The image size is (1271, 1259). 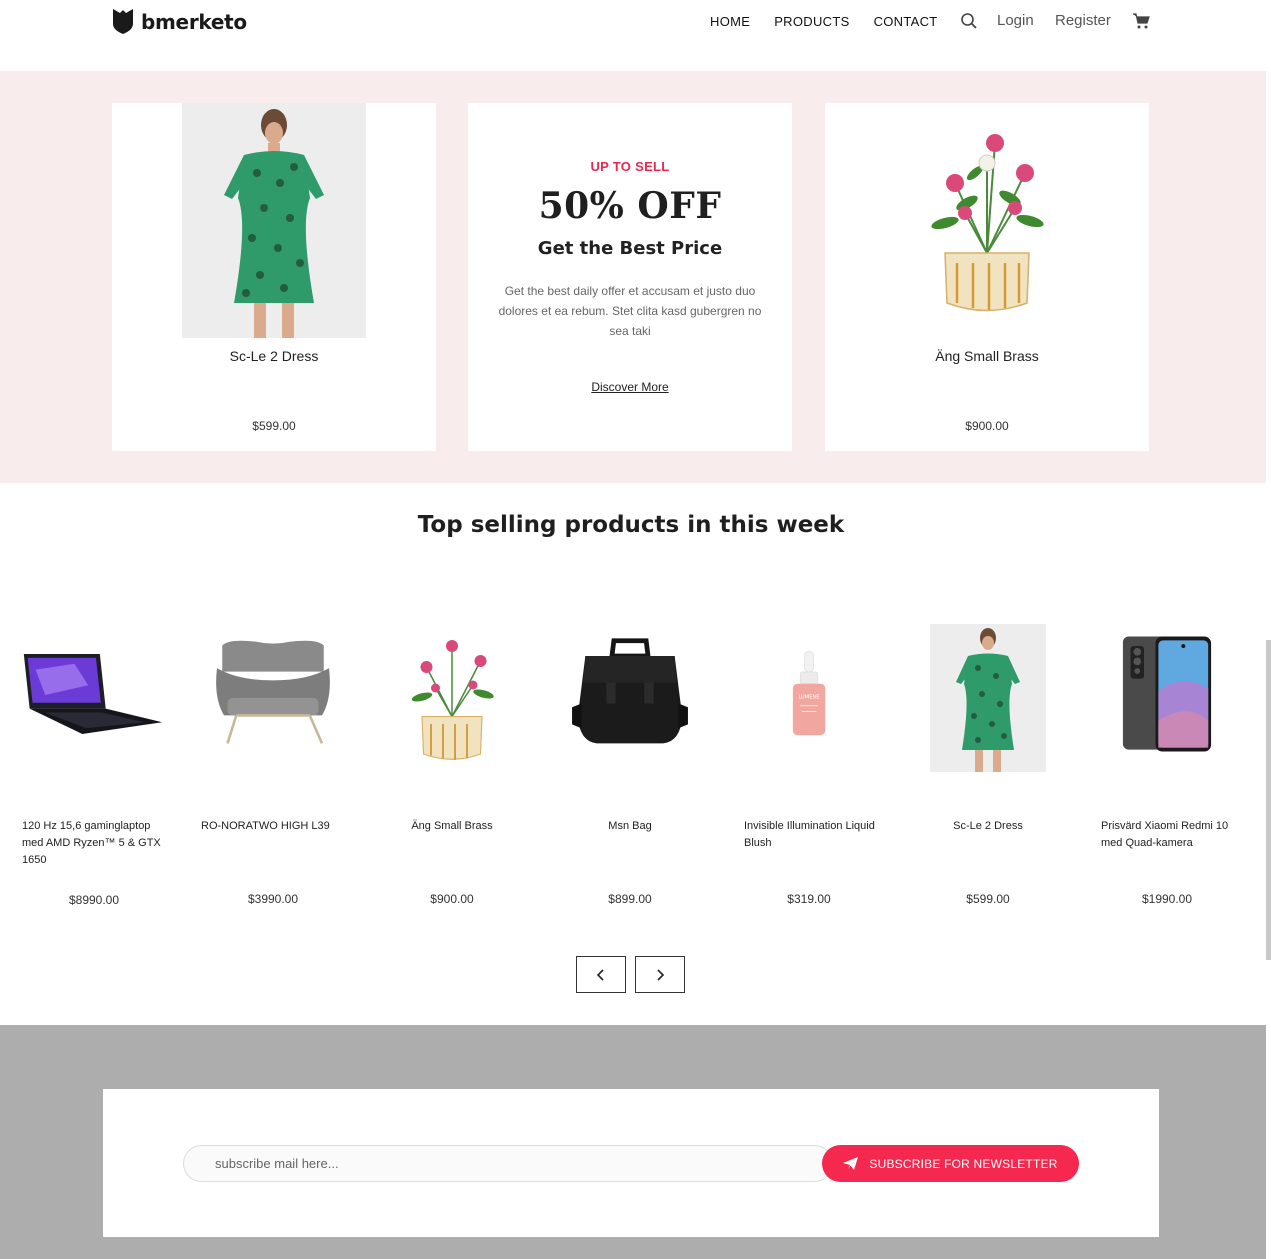 I want to click on product-image-phone, so click(x=1167, y=693).